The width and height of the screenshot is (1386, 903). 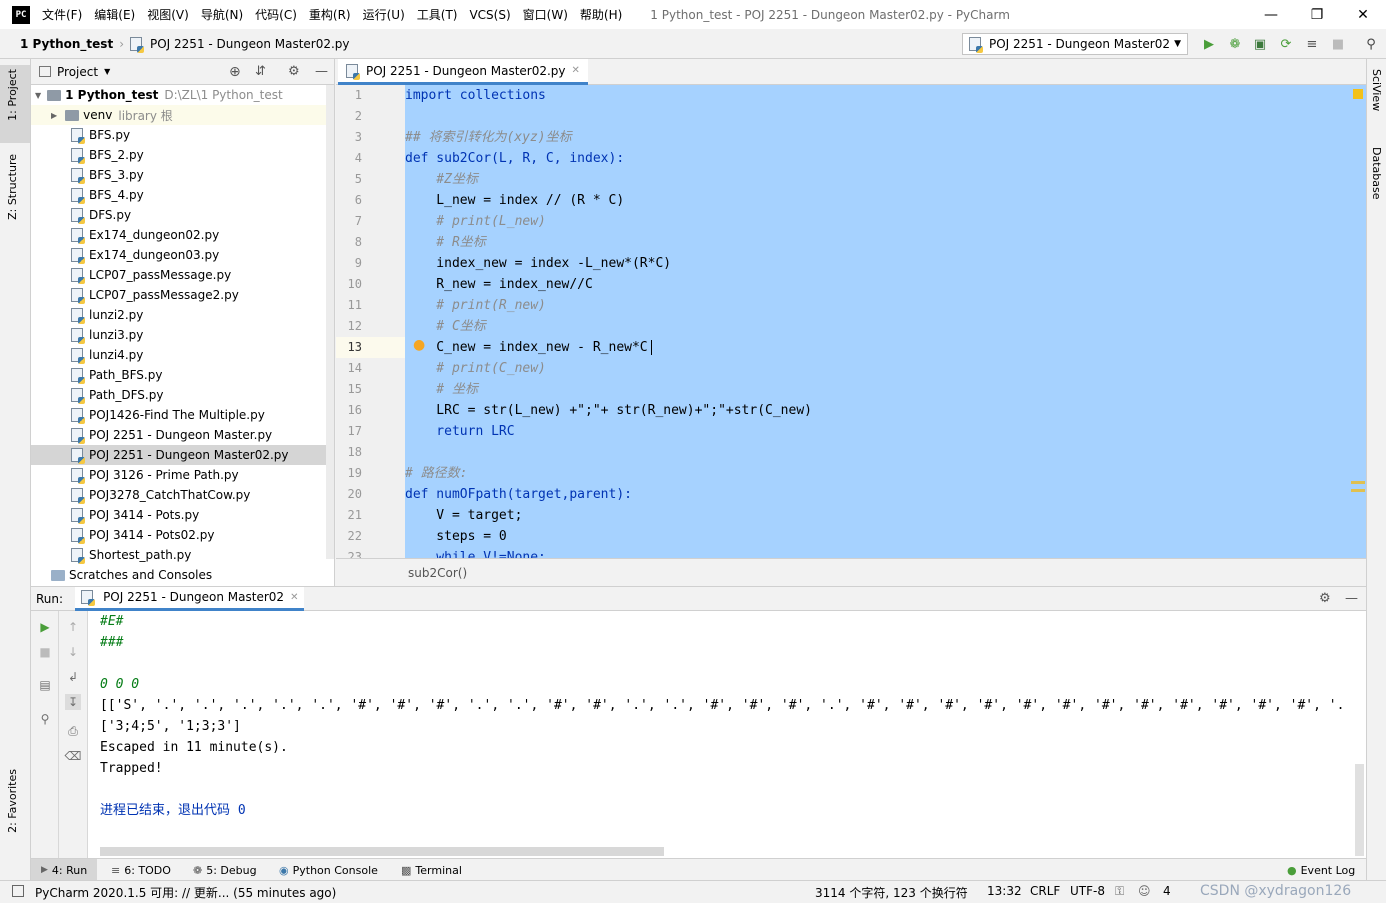 I want to click on profile-icon: ⟳, so click(x=1286, y=44).